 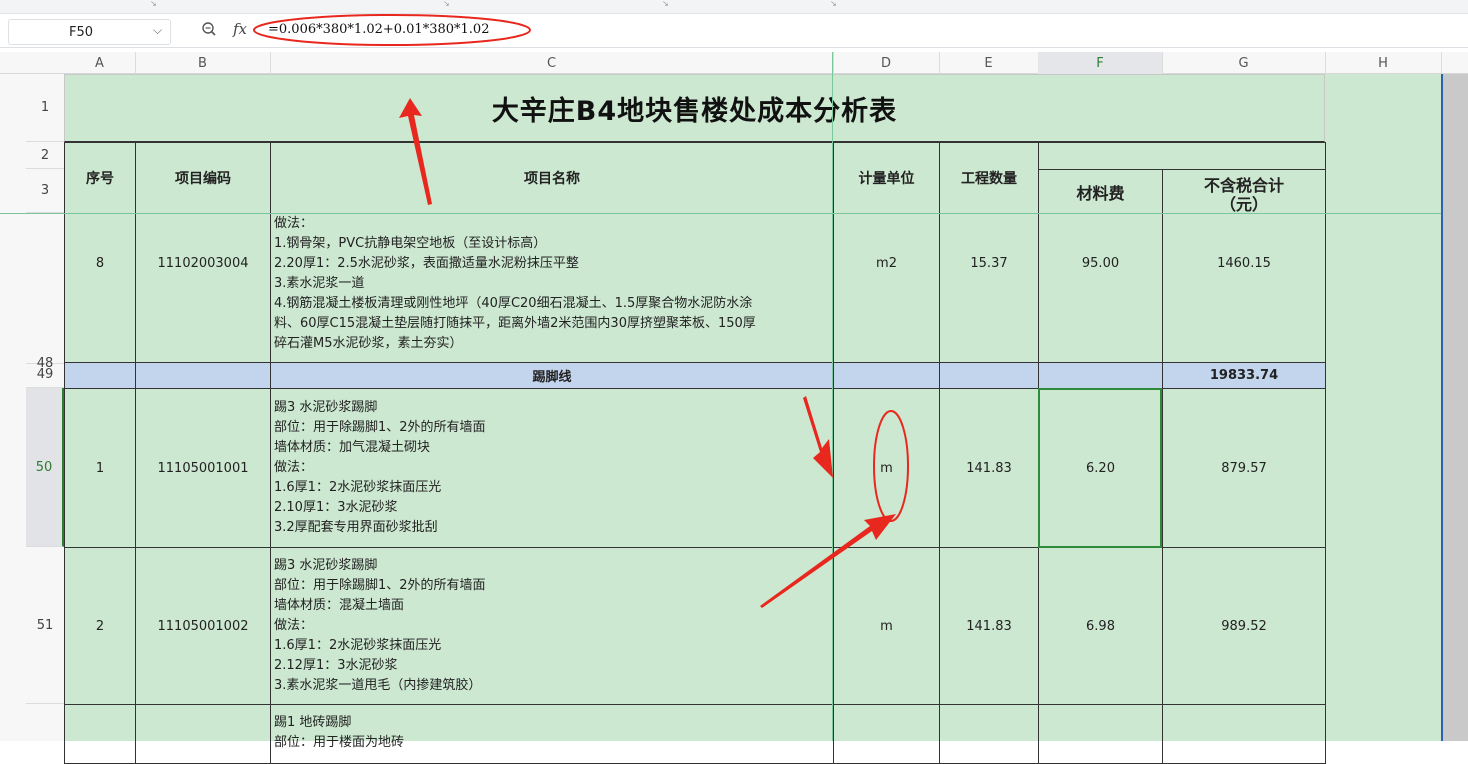 I want to click on arrow-down-right, so click(x=818, y=437).